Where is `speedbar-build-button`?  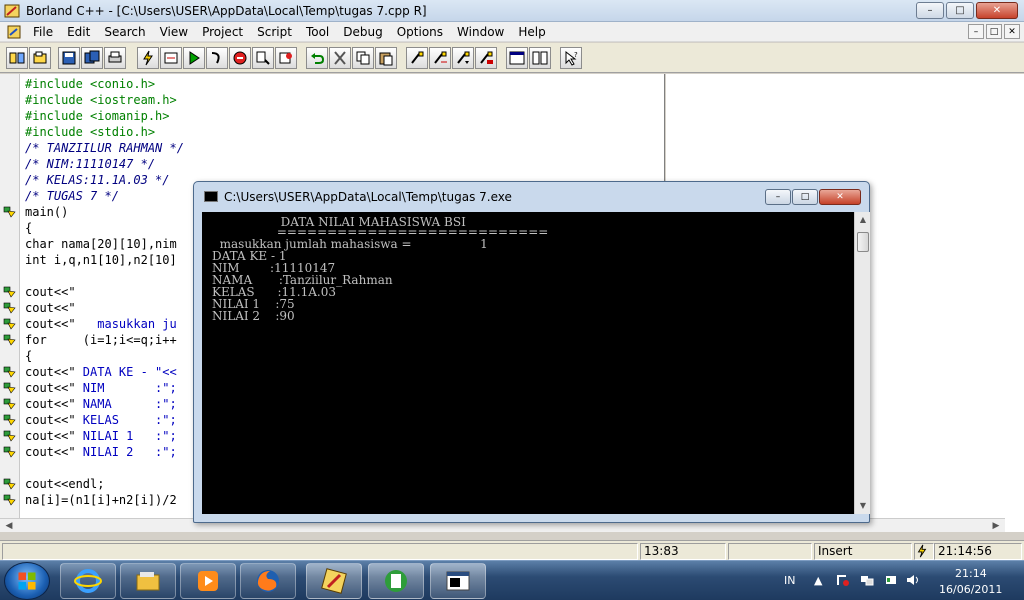 speedbar-build-button is located at coordinates (171, 58).